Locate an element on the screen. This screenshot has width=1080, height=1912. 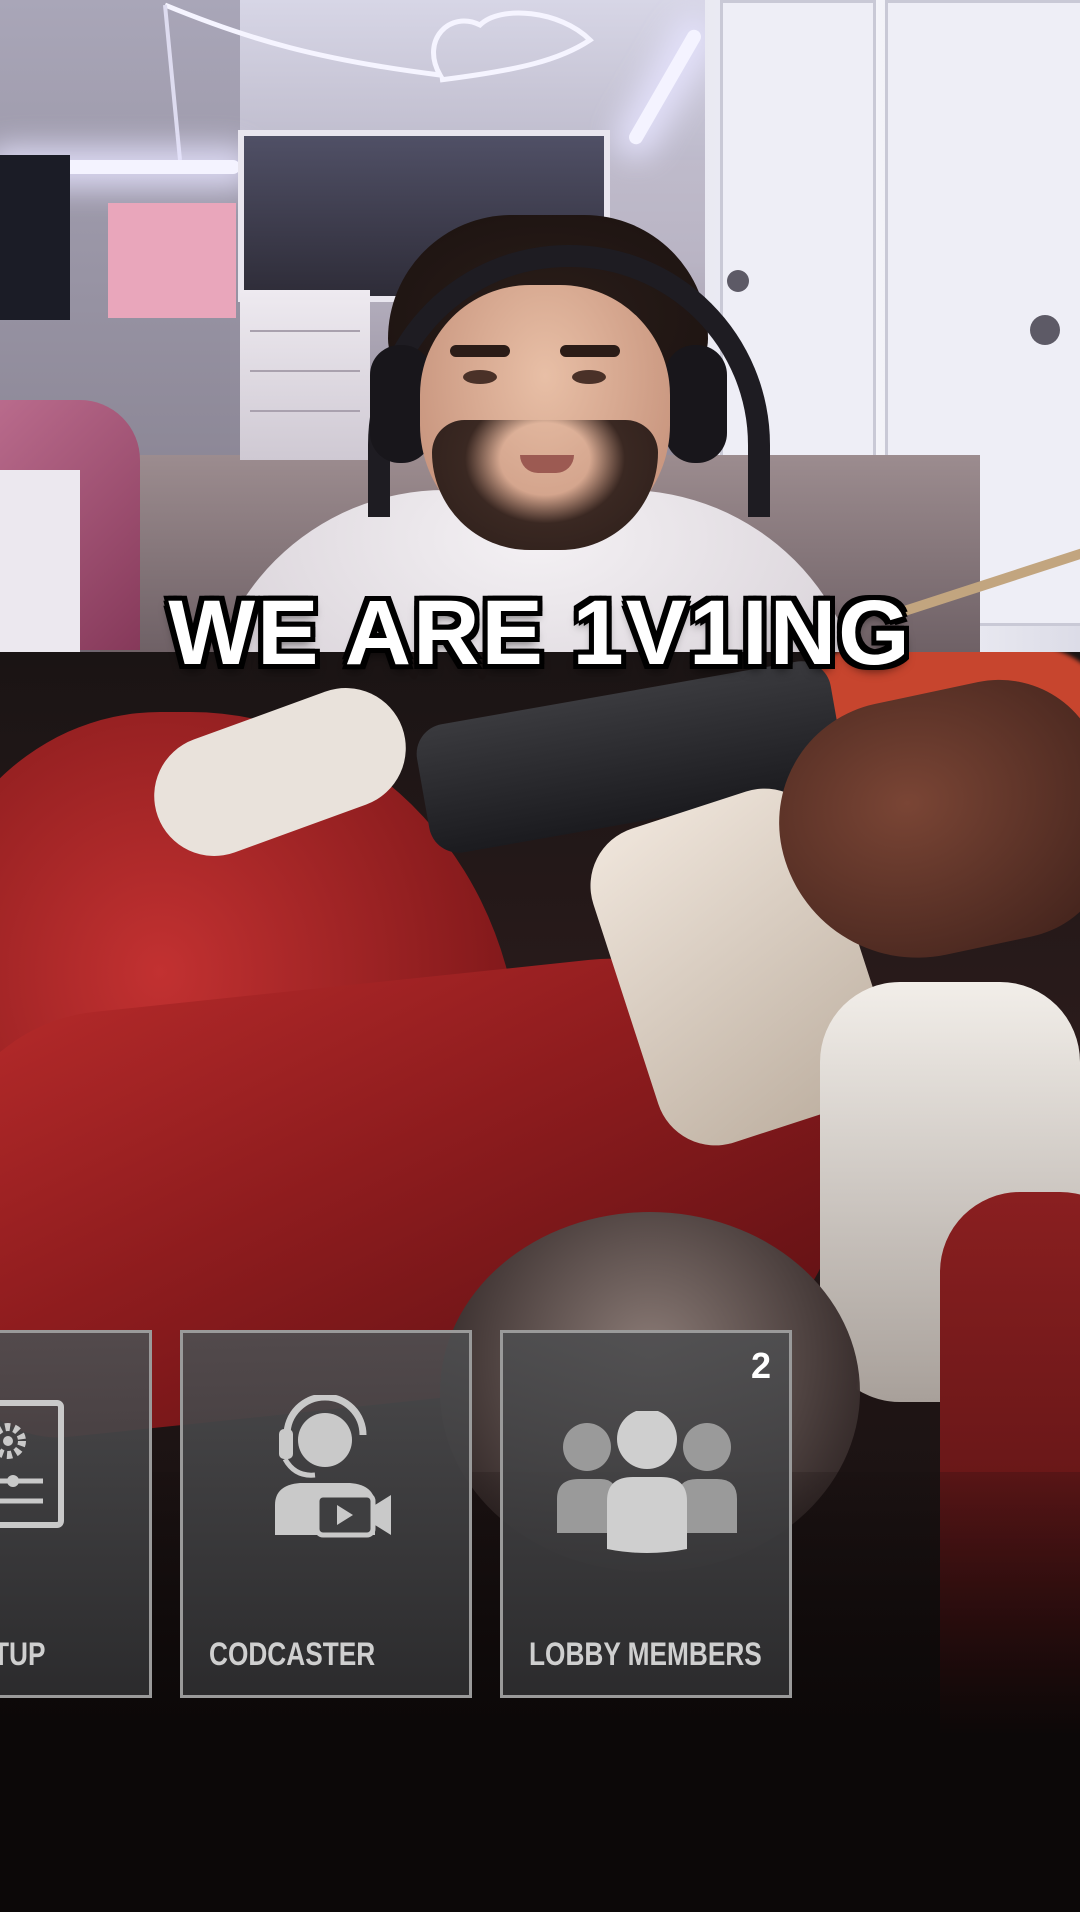
codcaster-tile: CODCASTER is located at coordinates (326, 1514).